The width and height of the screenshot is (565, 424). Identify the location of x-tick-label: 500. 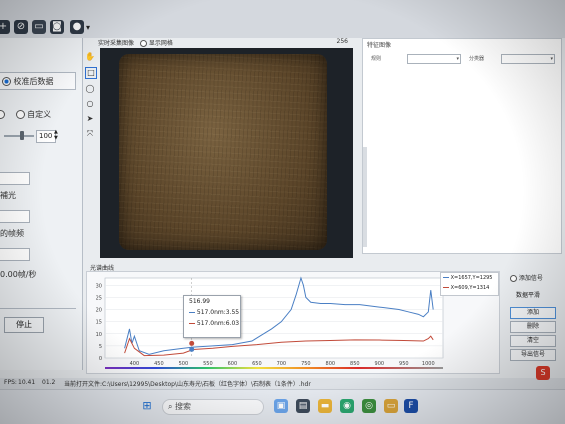
(184, 364).